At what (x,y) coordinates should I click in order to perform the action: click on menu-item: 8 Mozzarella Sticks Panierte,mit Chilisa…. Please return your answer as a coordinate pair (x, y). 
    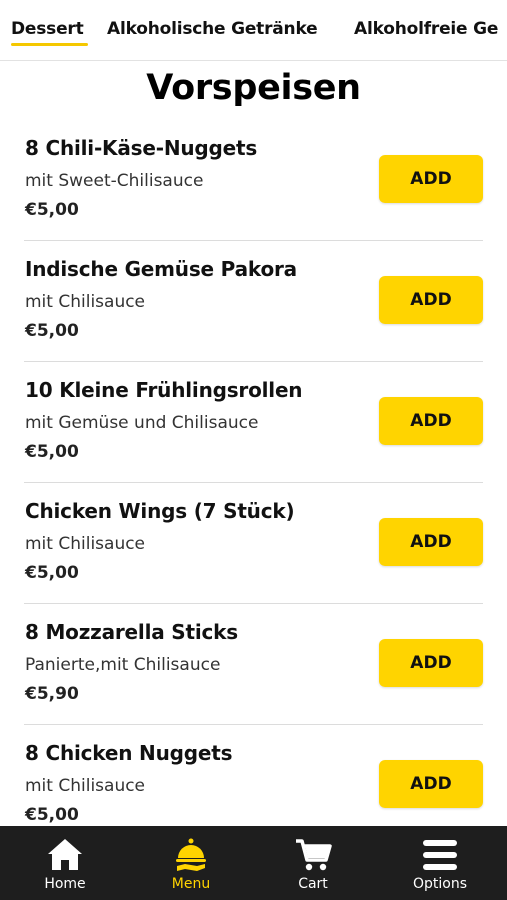
    Looking at the image, I should click on (253, 664).